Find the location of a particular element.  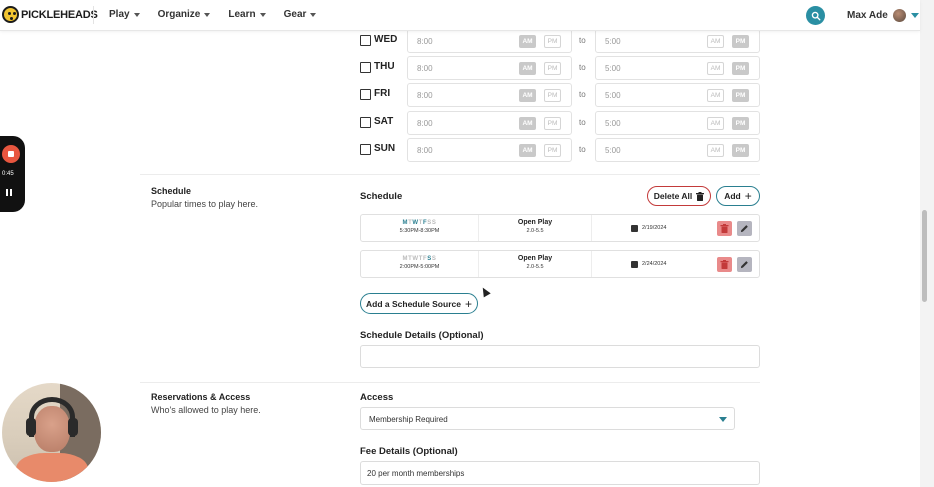

nav-organize: Organize is located at coordinates (184, 14).